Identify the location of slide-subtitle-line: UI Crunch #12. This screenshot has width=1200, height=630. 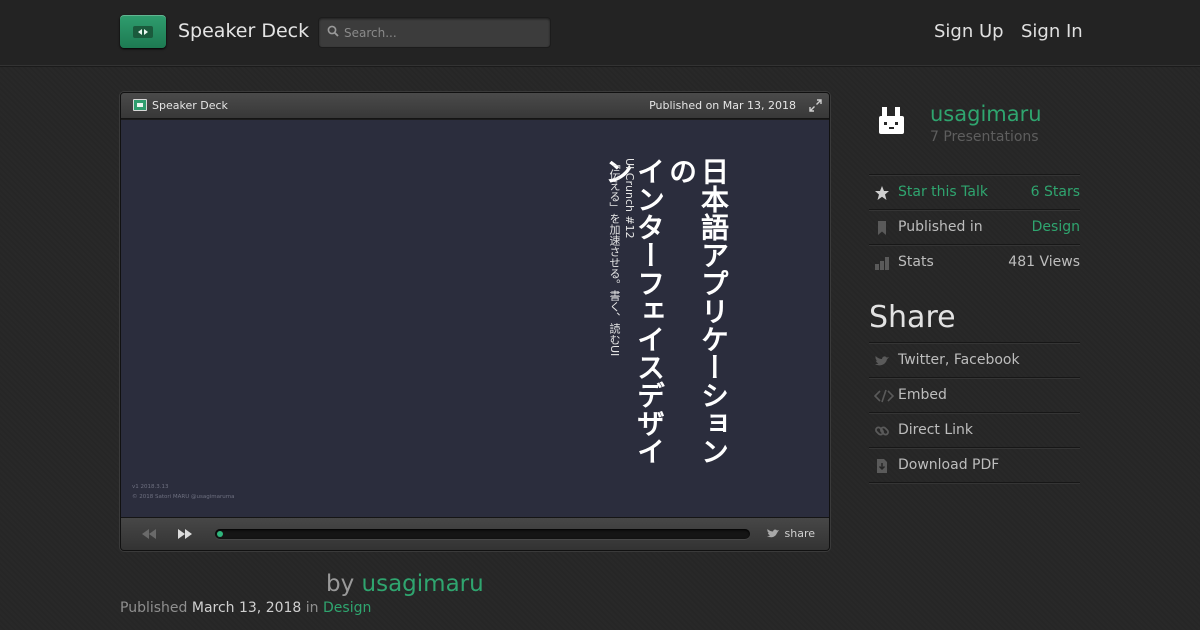
(629, 198).